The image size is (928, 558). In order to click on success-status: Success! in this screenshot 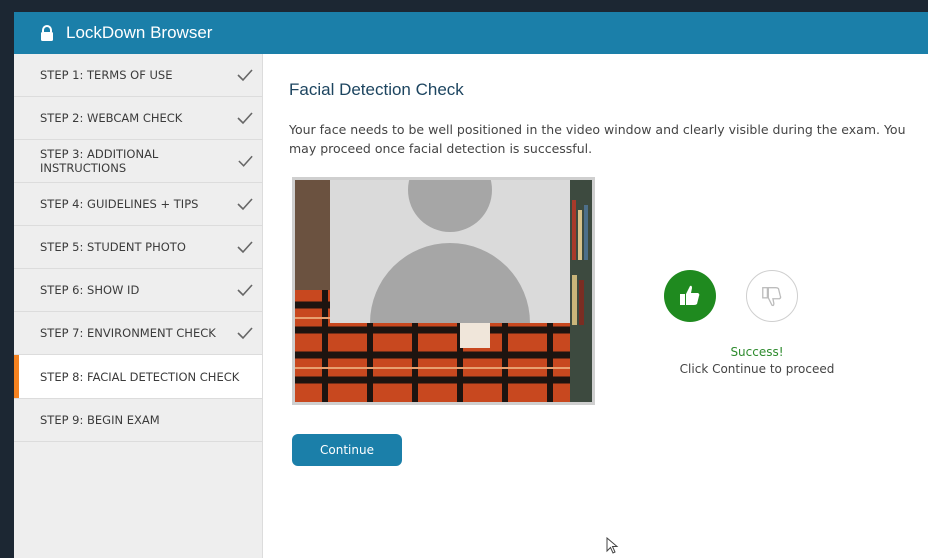, I will do `click(757, 352)`.